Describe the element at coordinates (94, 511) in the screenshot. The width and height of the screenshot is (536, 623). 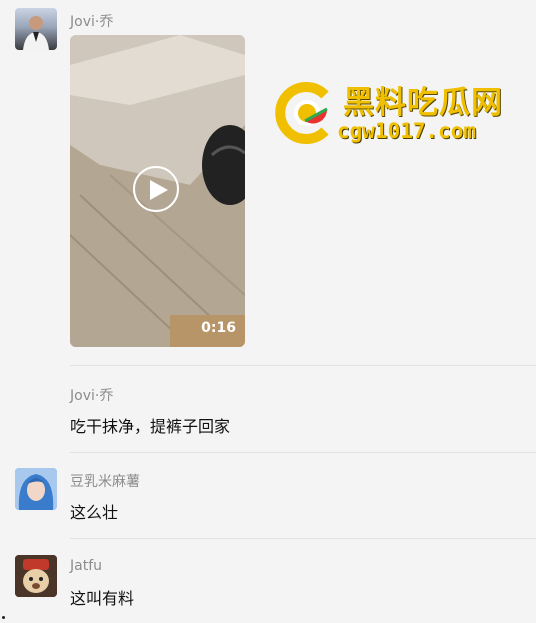
I see `message-body: 这么壮` at that location.